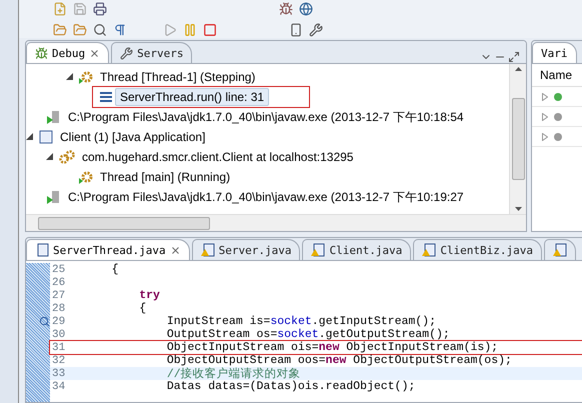 The width and height of the screenshot is (582, 403). I want to click on line-number: 25, so click(58, 270).